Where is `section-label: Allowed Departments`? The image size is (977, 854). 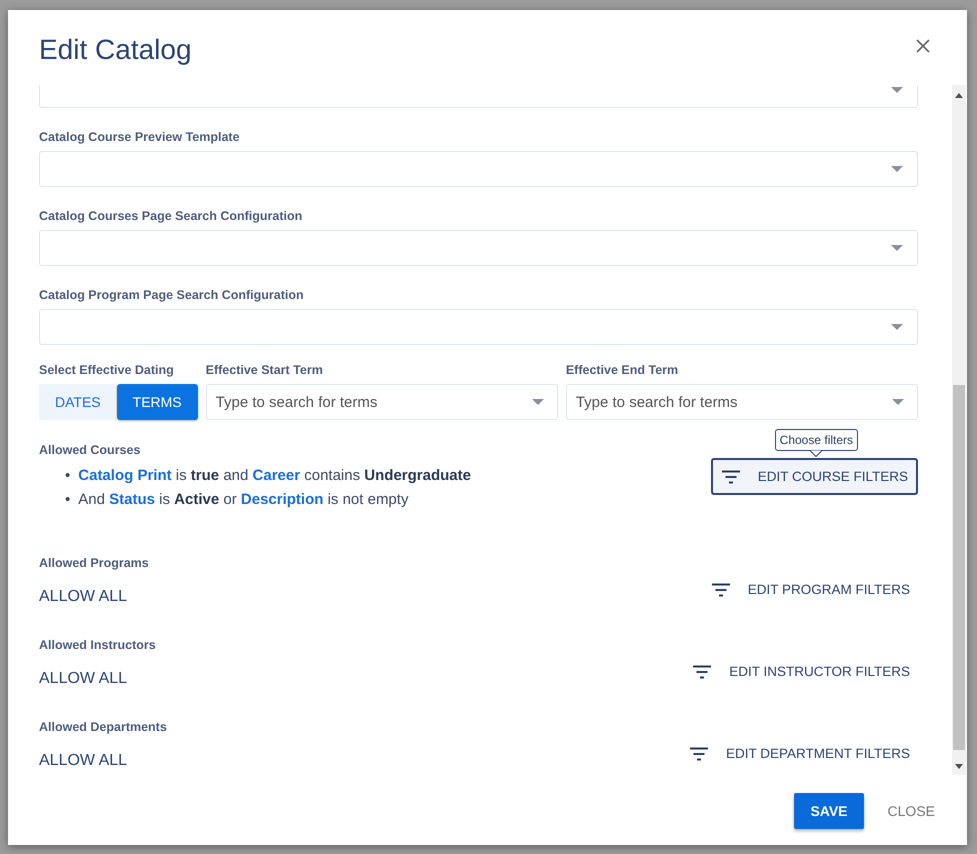 section-label: Allowed Departments is located at coordinates (103, 727).